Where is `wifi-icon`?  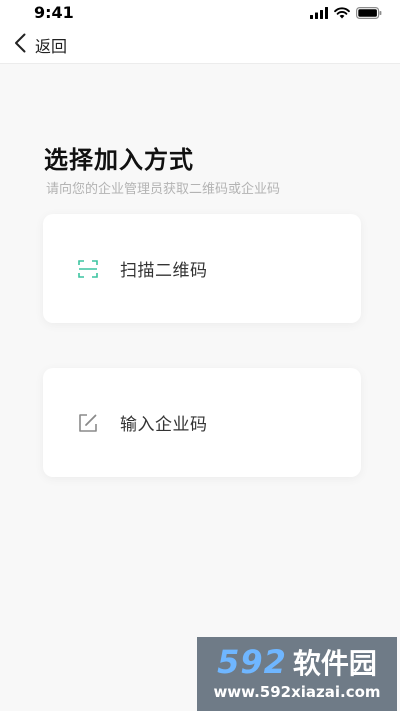
wifi-icon is located at coordinates (342, 13).